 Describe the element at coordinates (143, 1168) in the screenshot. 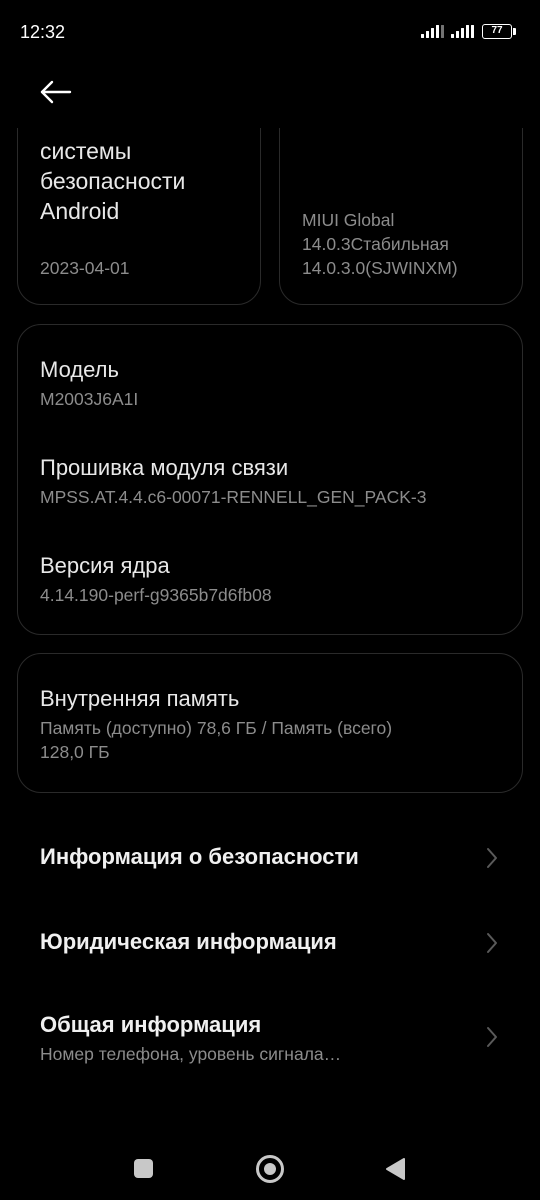

I see `recents-button` at that location.